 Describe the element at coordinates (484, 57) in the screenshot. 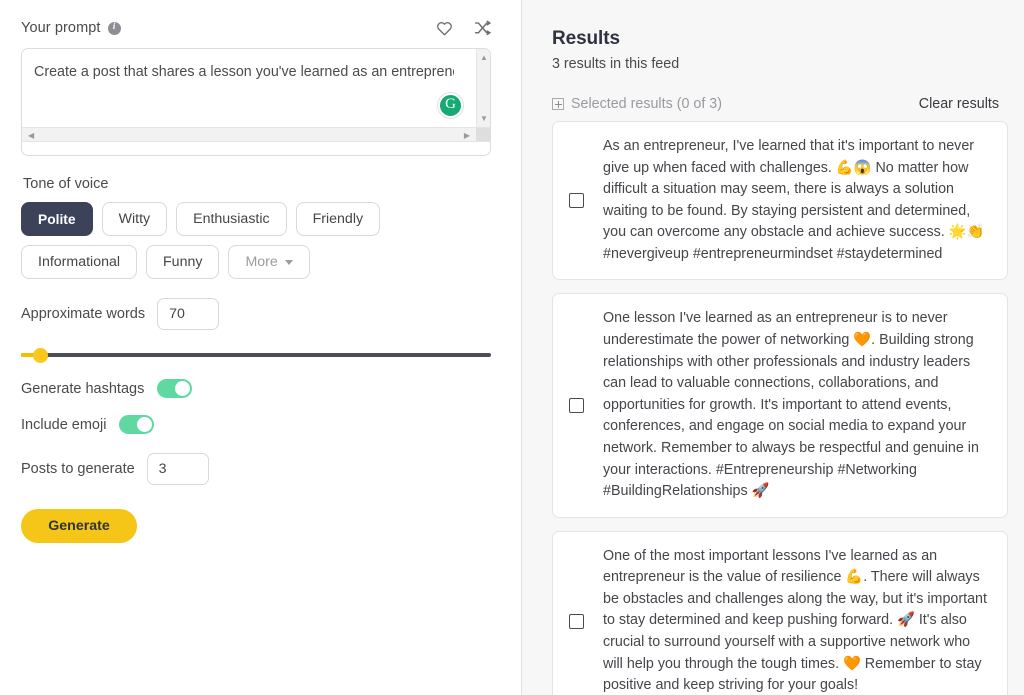

I see `scroll-up-icon: ▲` at that location.